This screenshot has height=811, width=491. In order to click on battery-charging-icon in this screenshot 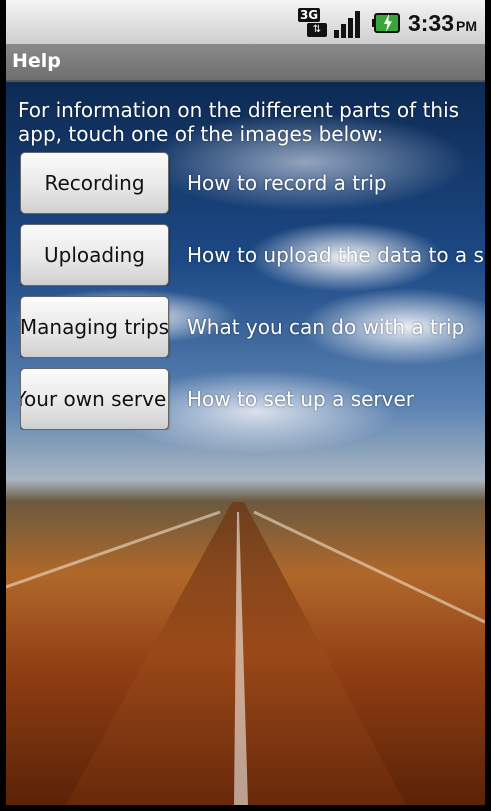, I will do `click(386, 23)`.